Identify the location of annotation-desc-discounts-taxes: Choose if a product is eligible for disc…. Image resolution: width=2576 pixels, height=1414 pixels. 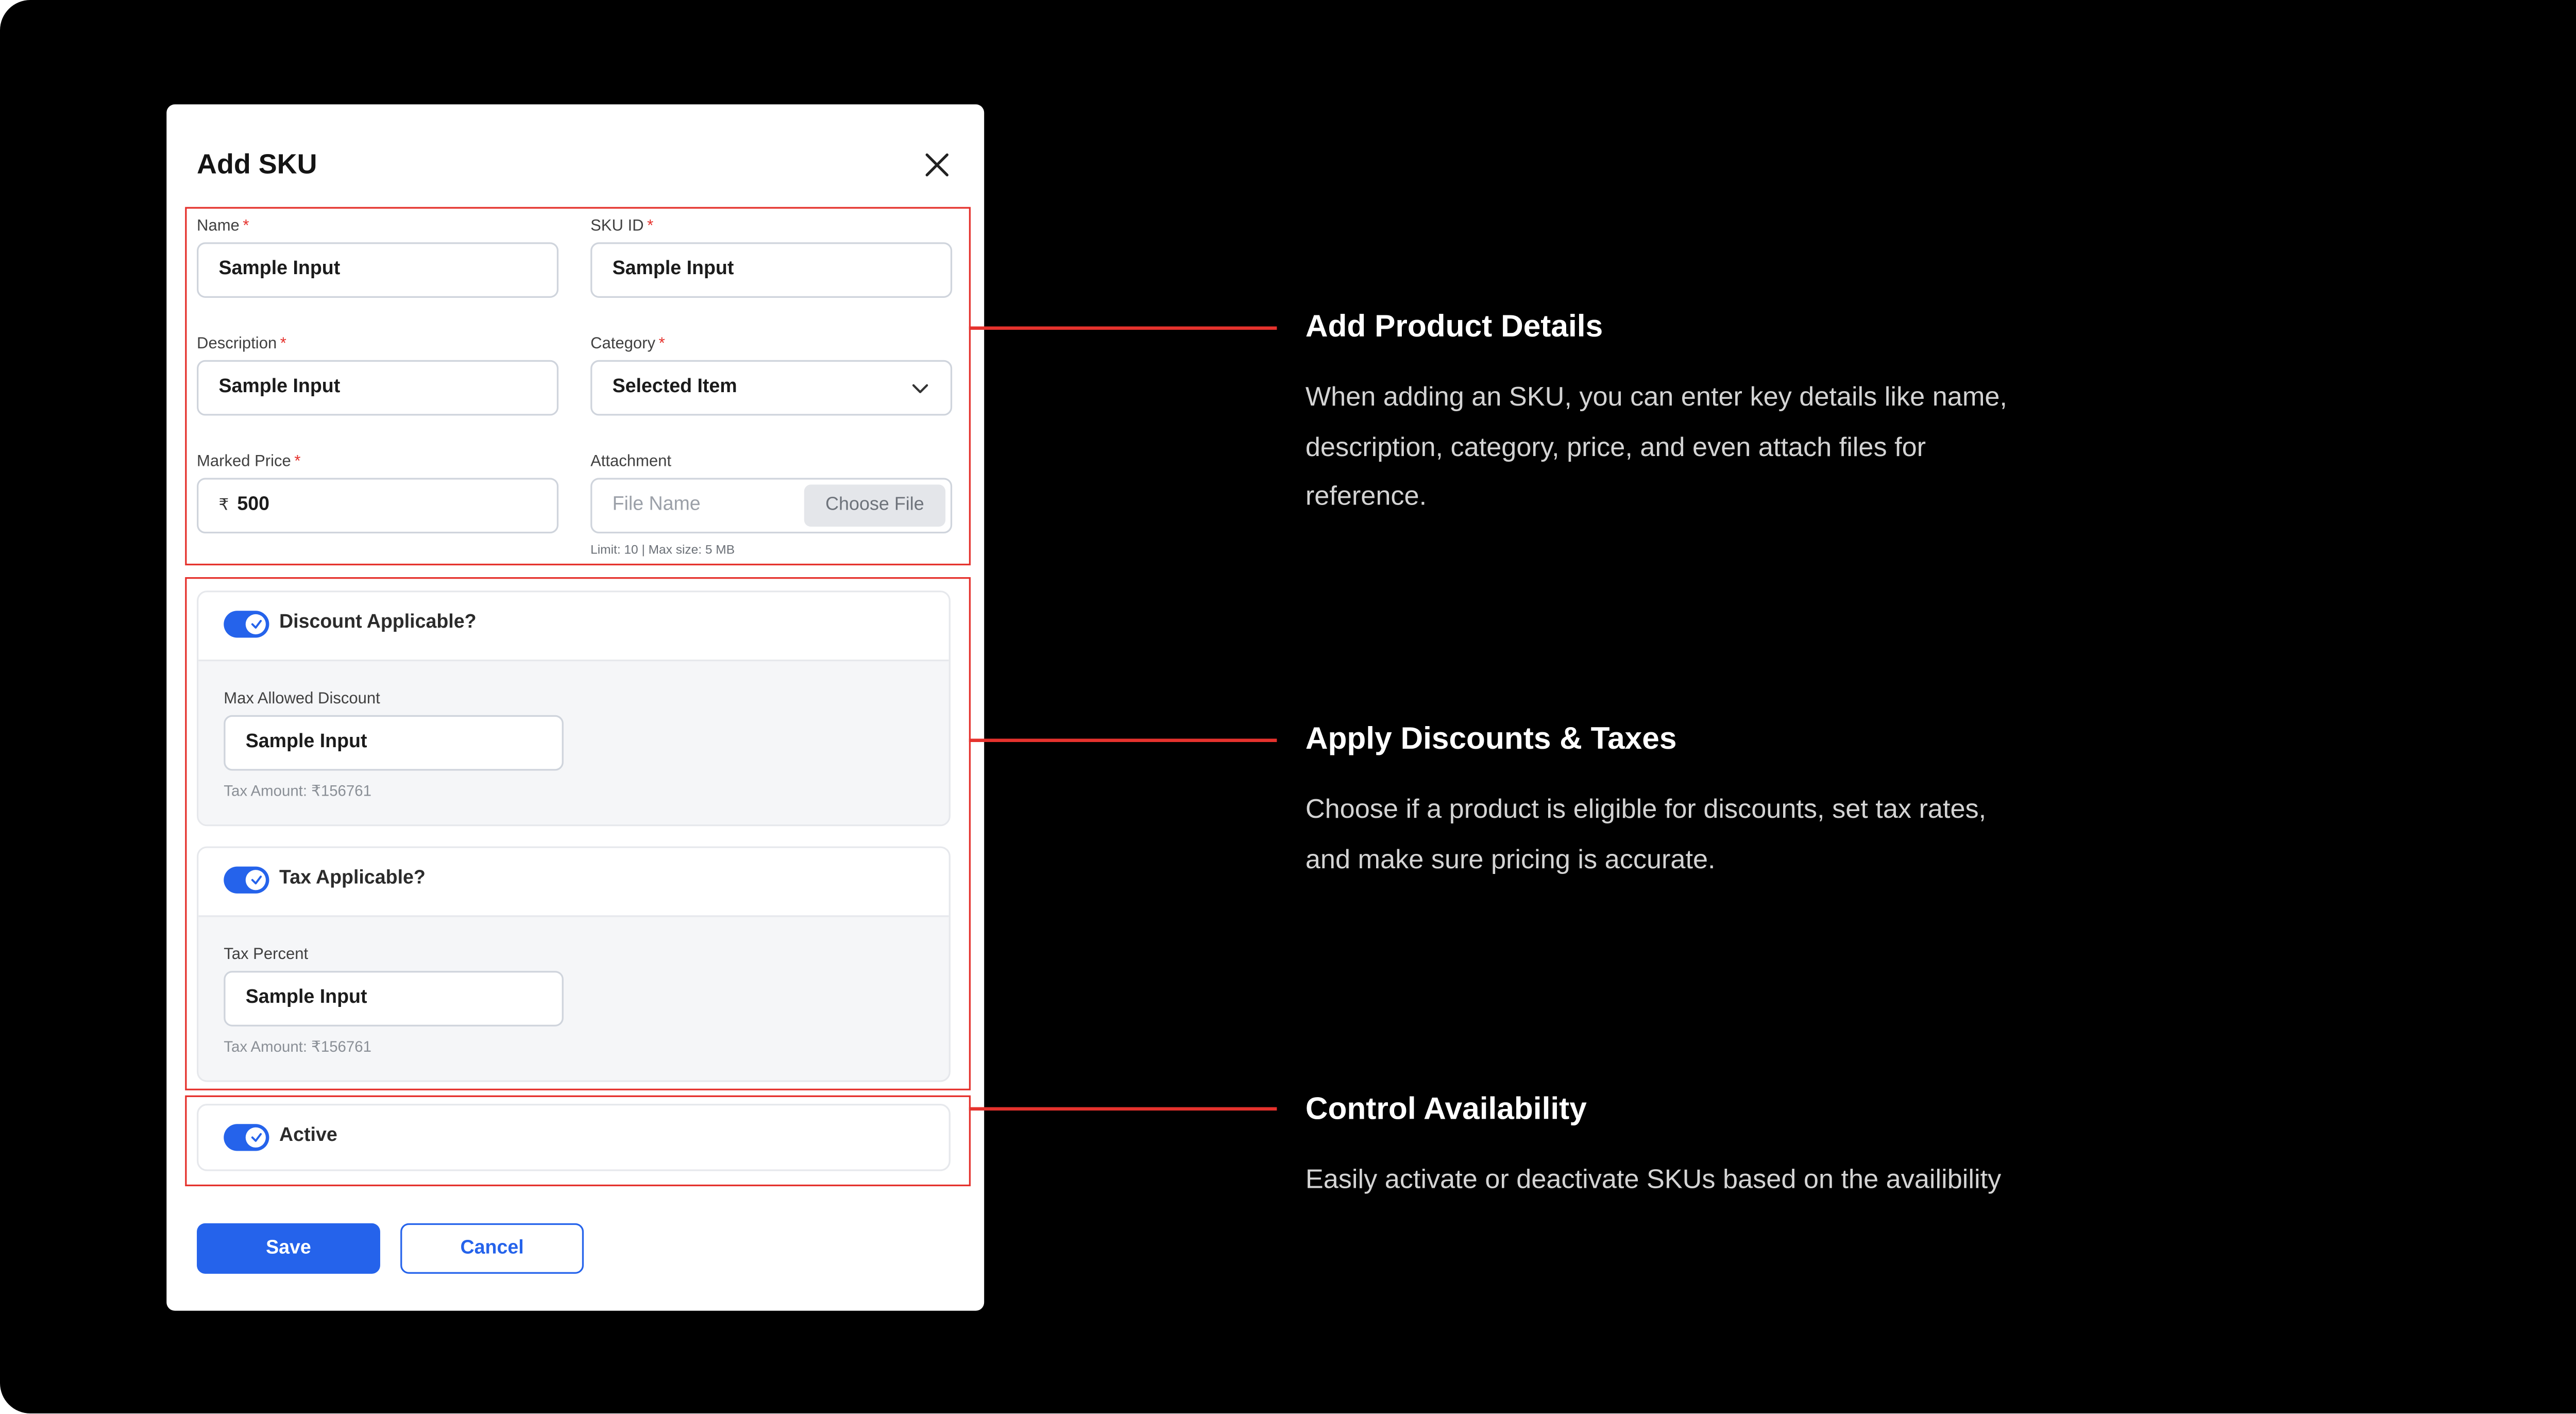
(1646, 835).